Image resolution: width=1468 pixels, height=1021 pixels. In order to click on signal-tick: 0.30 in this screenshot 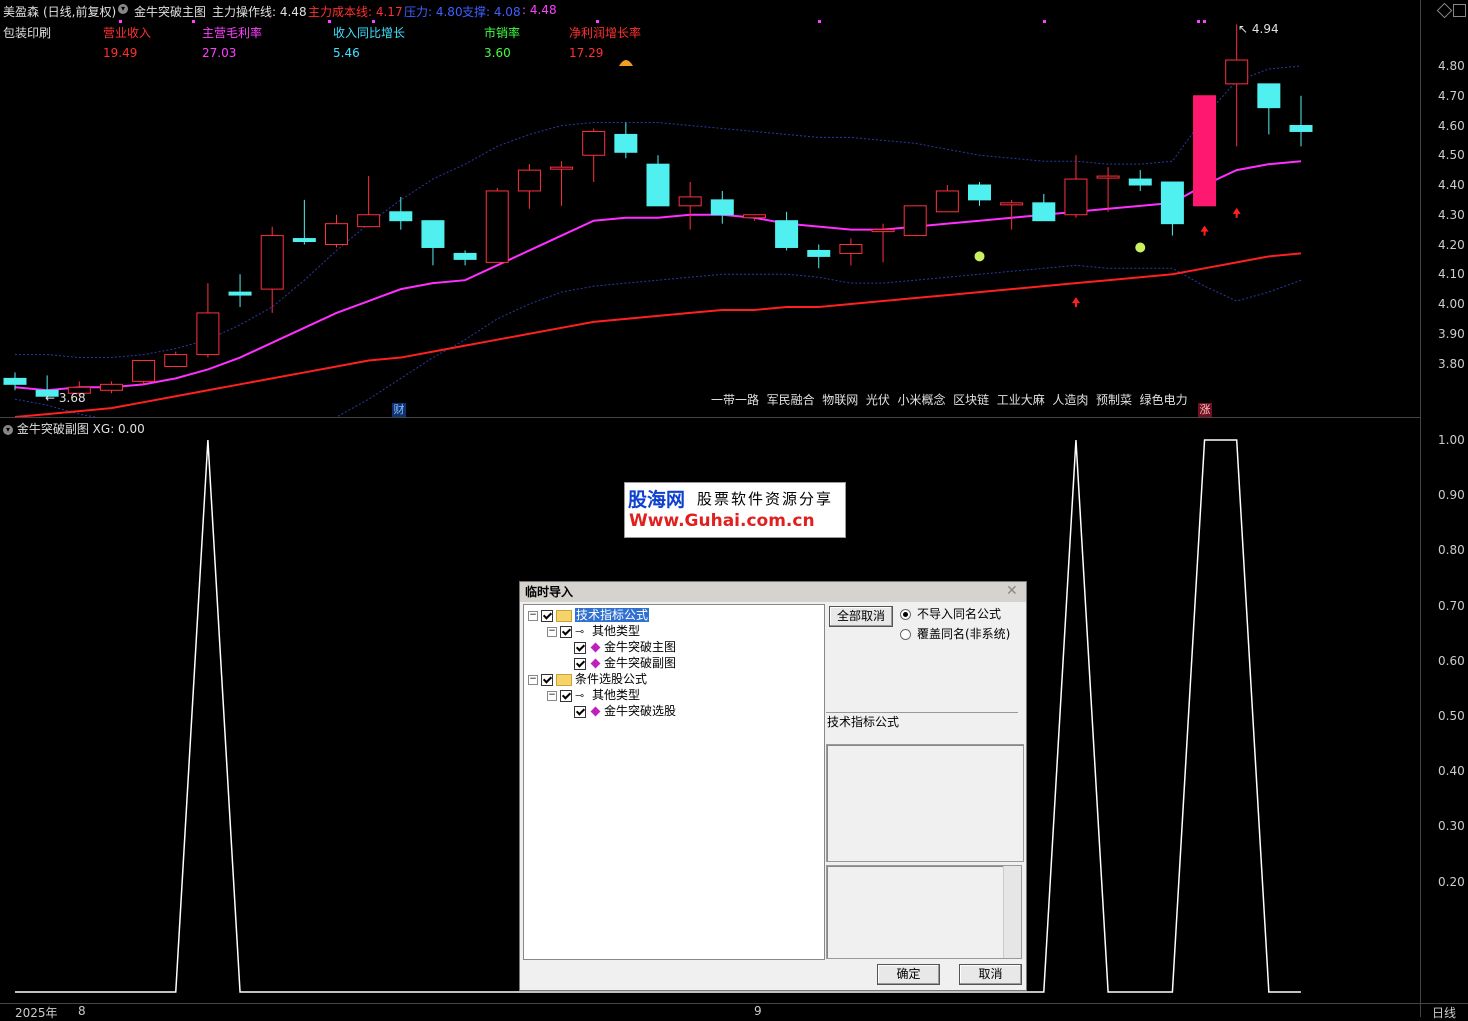, I will do `click(1451, 826)`.